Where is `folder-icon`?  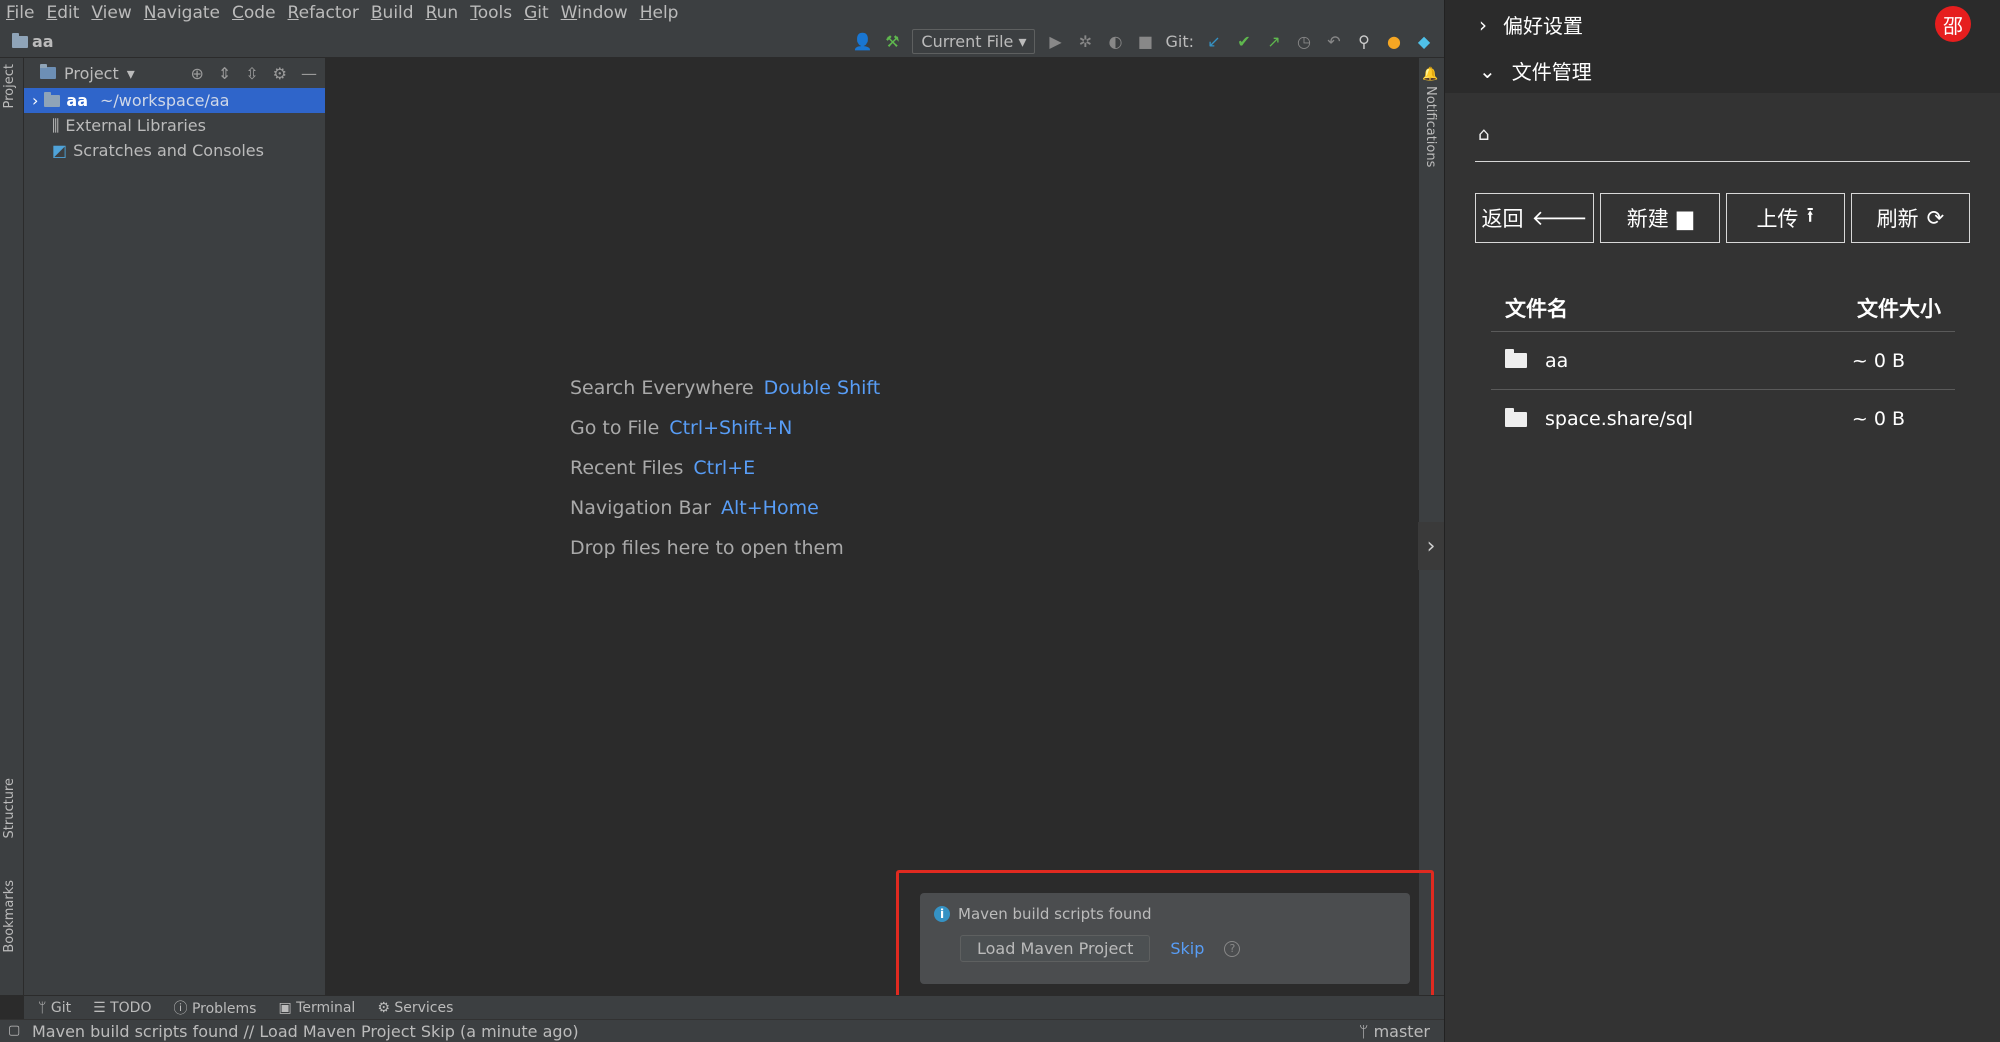 folder-icon is located at coordinates (20, 40).